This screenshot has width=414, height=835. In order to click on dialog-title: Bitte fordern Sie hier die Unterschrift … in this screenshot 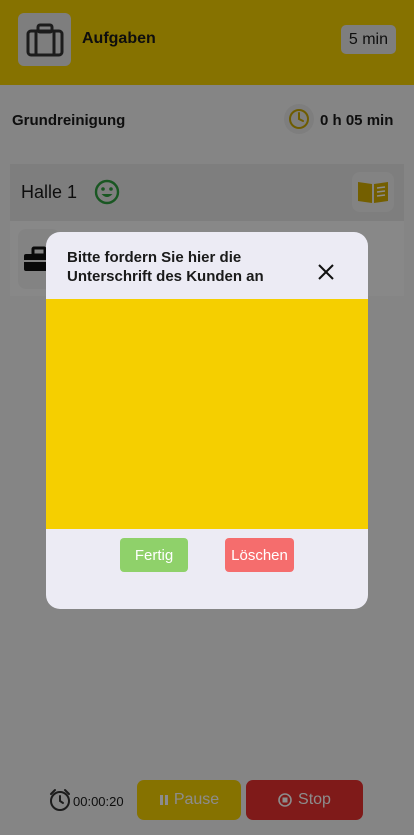, I will do `click(165, 267)`.